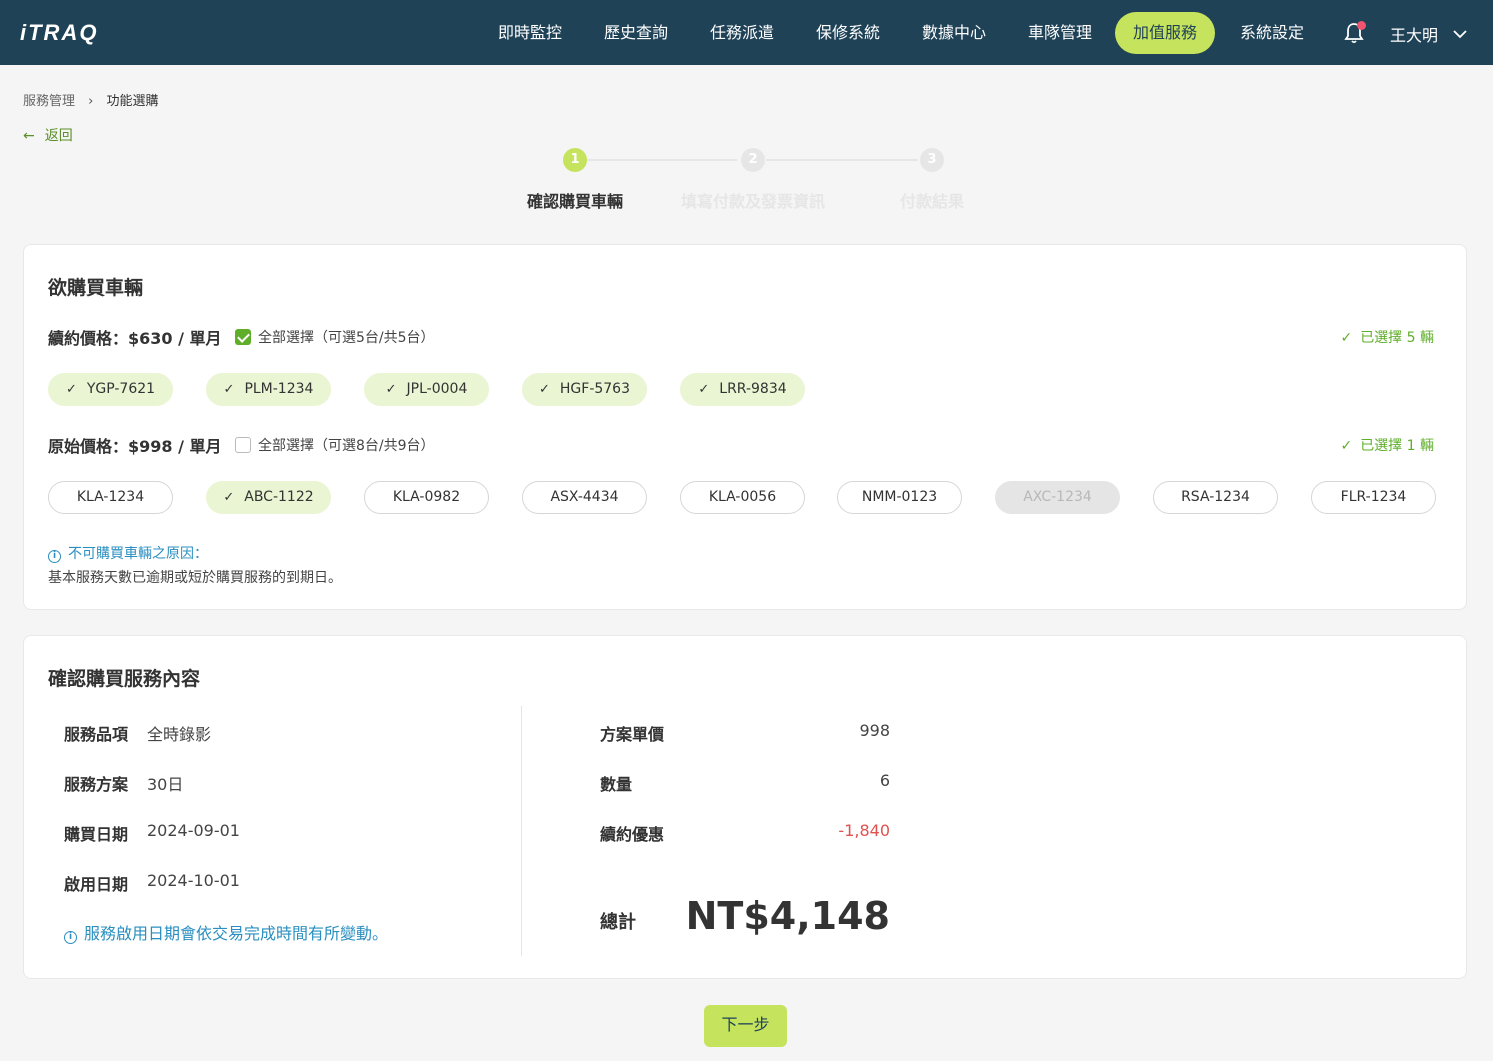 The height and width of the screenshot is (1061, 1493). Describe the element at coordinates (193, 880) in the screenshot. I see `activation-date-value: 2024-10-01` at that location.